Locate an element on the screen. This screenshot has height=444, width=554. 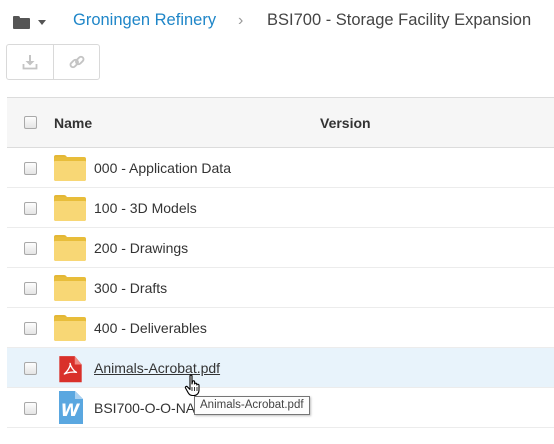
item-name: 200 - Drawings is located at coordinates (141, 248).